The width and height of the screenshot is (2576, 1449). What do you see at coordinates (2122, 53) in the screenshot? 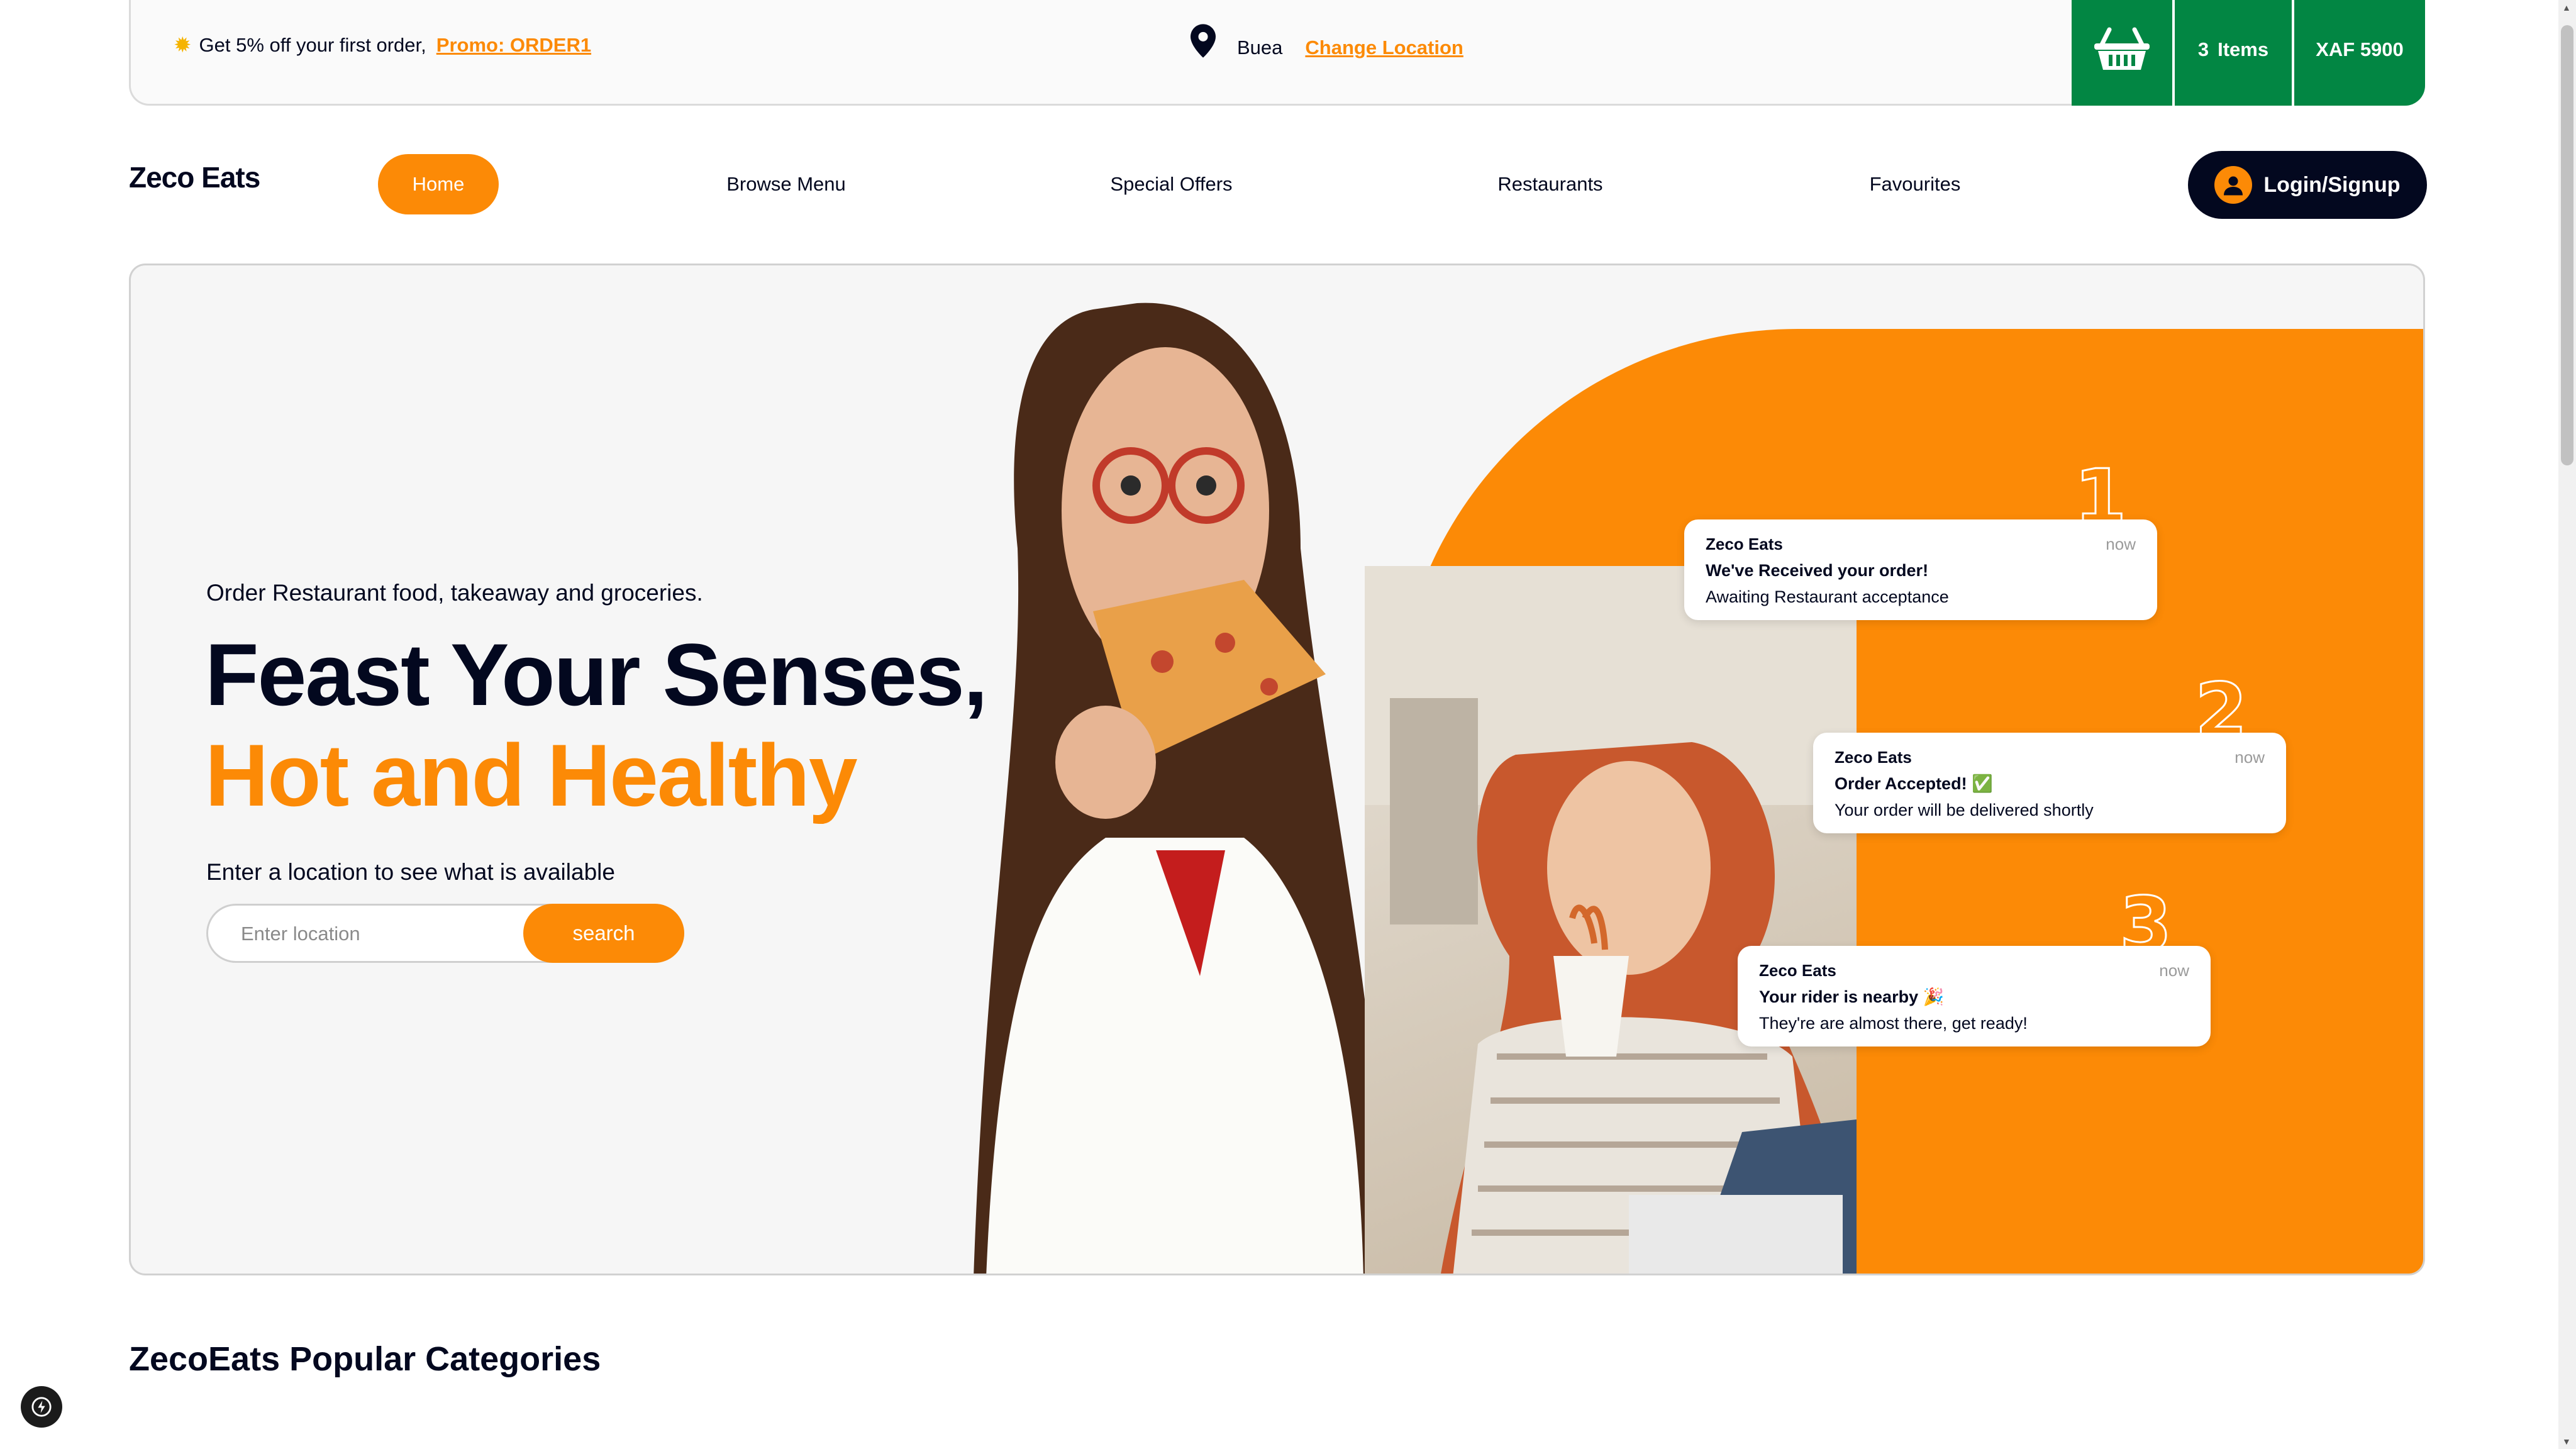
I see `basket-icon` at bounding box center [2122, 53].